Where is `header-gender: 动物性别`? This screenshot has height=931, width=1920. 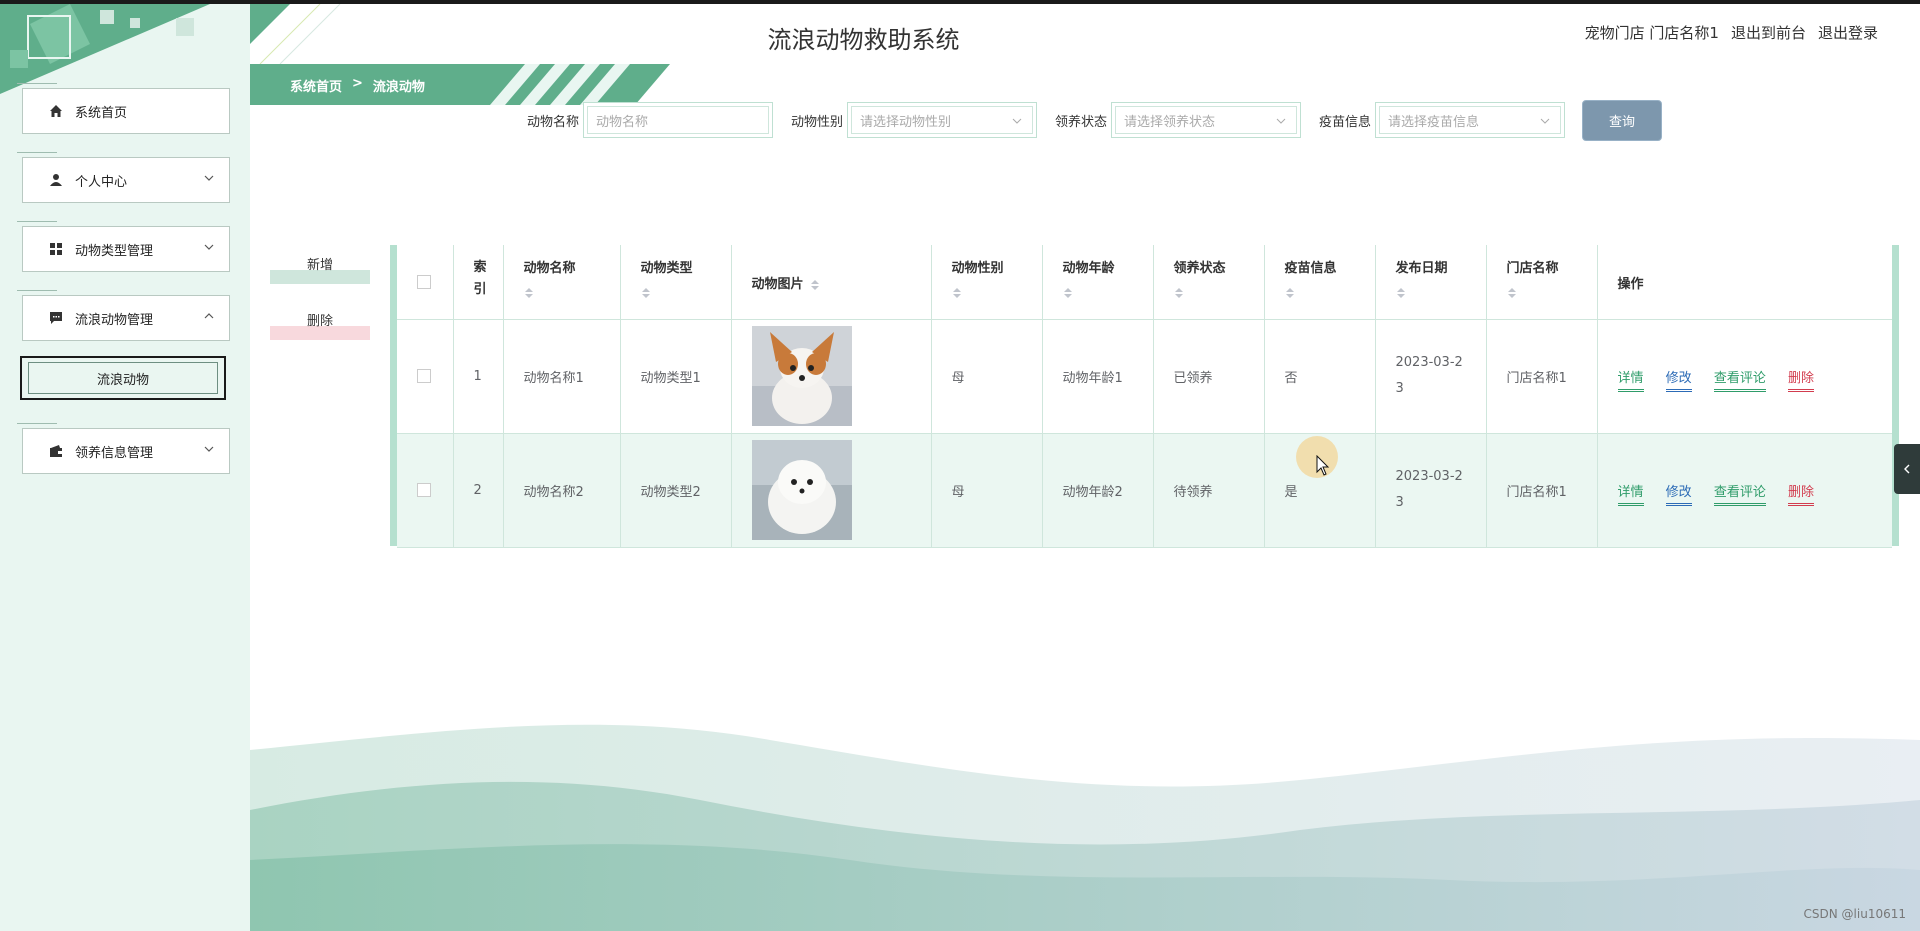
header-gender: 动物性别 is located at coordinates (987, 282).